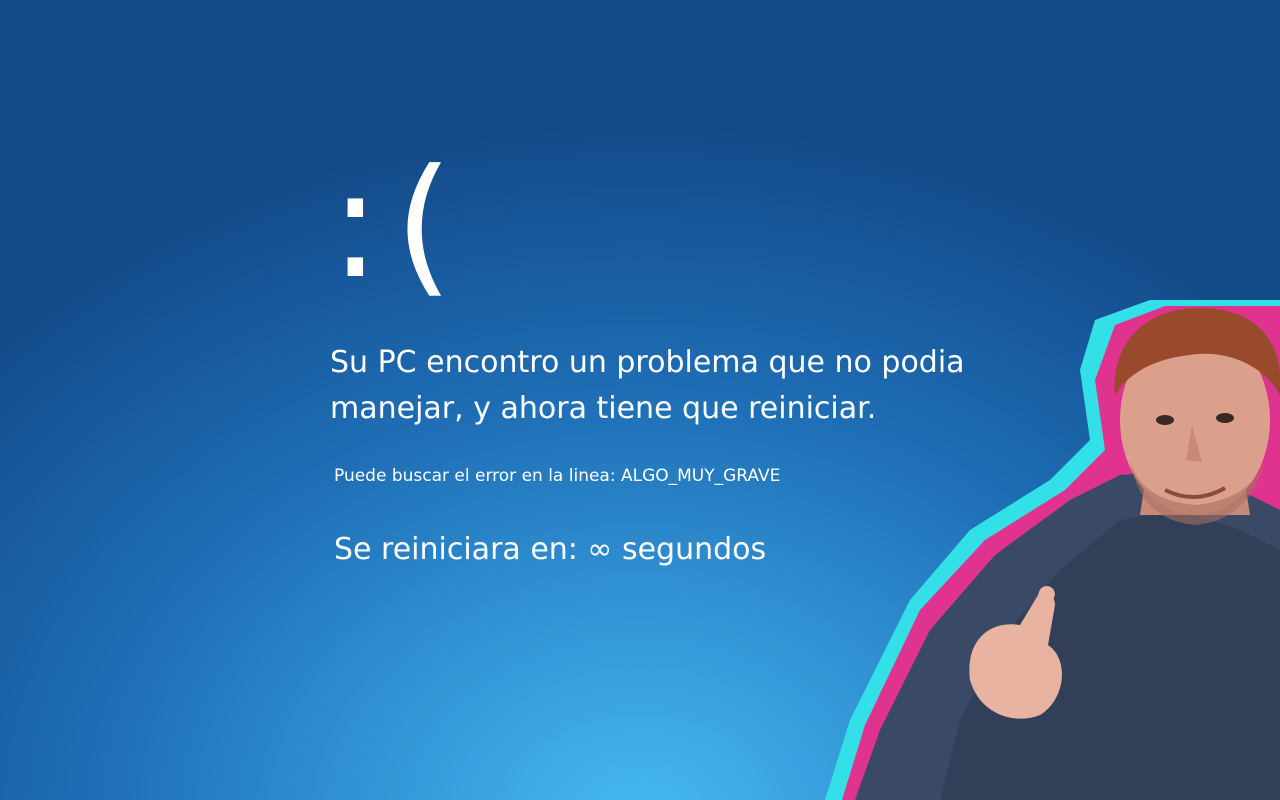 This screenshot has height=800, width=1280. What do you see at coordinates (1225, 418) in the screenshot?
I see `right-eye` at bounding box center [1225, 418].